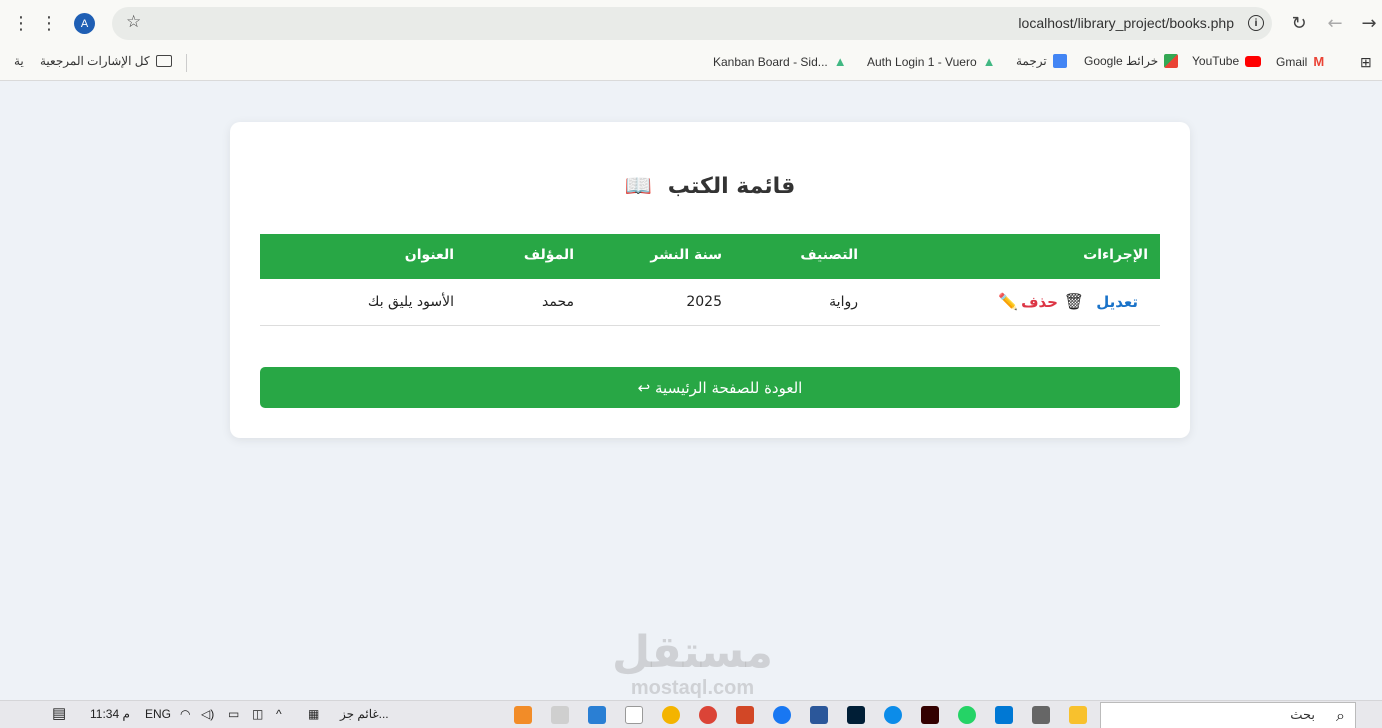 Image resolution: width=1382 pixels, height=728 pixels. What do you see at coordinates (710, 186) in the screenshot?
I see `page-title: قائمة الكتب 📖` at bounding box center [710, 186].